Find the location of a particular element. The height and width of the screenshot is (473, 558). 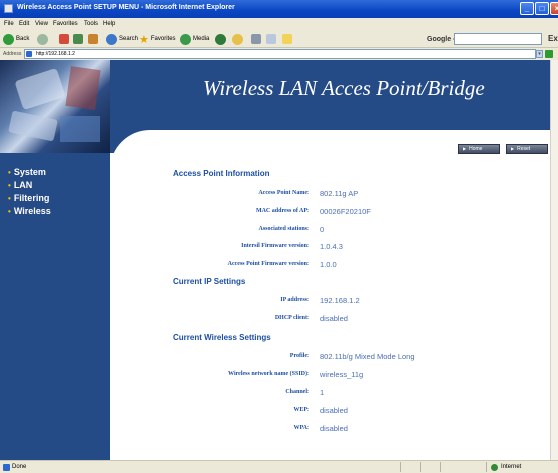

label-ip-address: IP address: is located at coordinates (294, 300).